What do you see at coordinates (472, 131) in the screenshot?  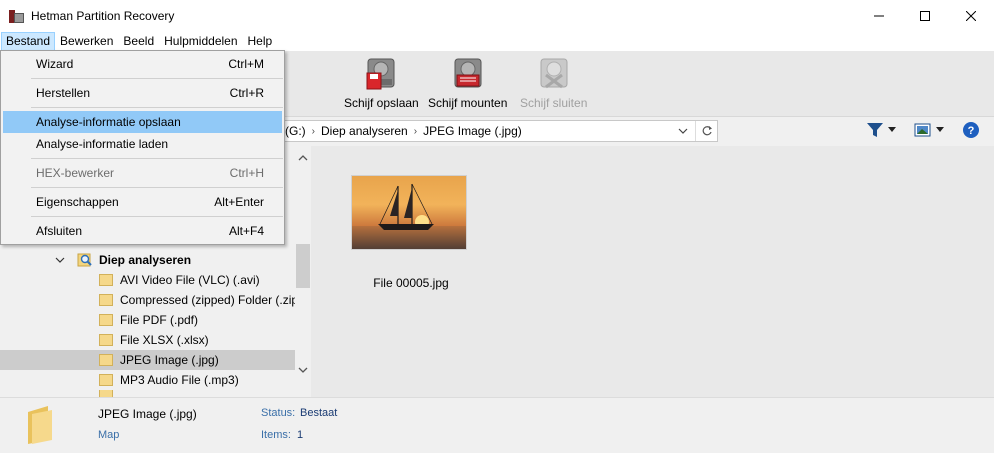 I see `breadcrumb-current: JPEG Image (.jpg)` at bounding box center [472, 131].